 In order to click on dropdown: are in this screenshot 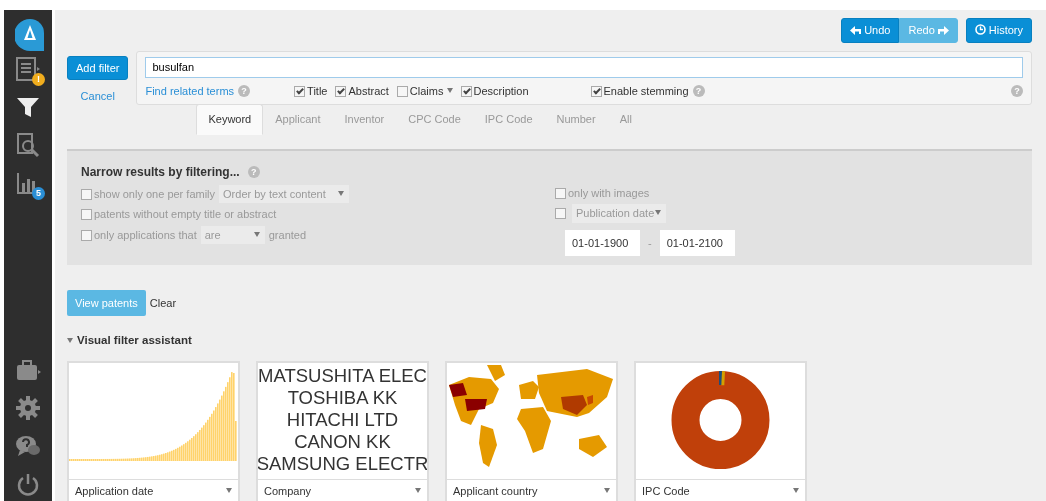, I will do `click(232, 234)`.